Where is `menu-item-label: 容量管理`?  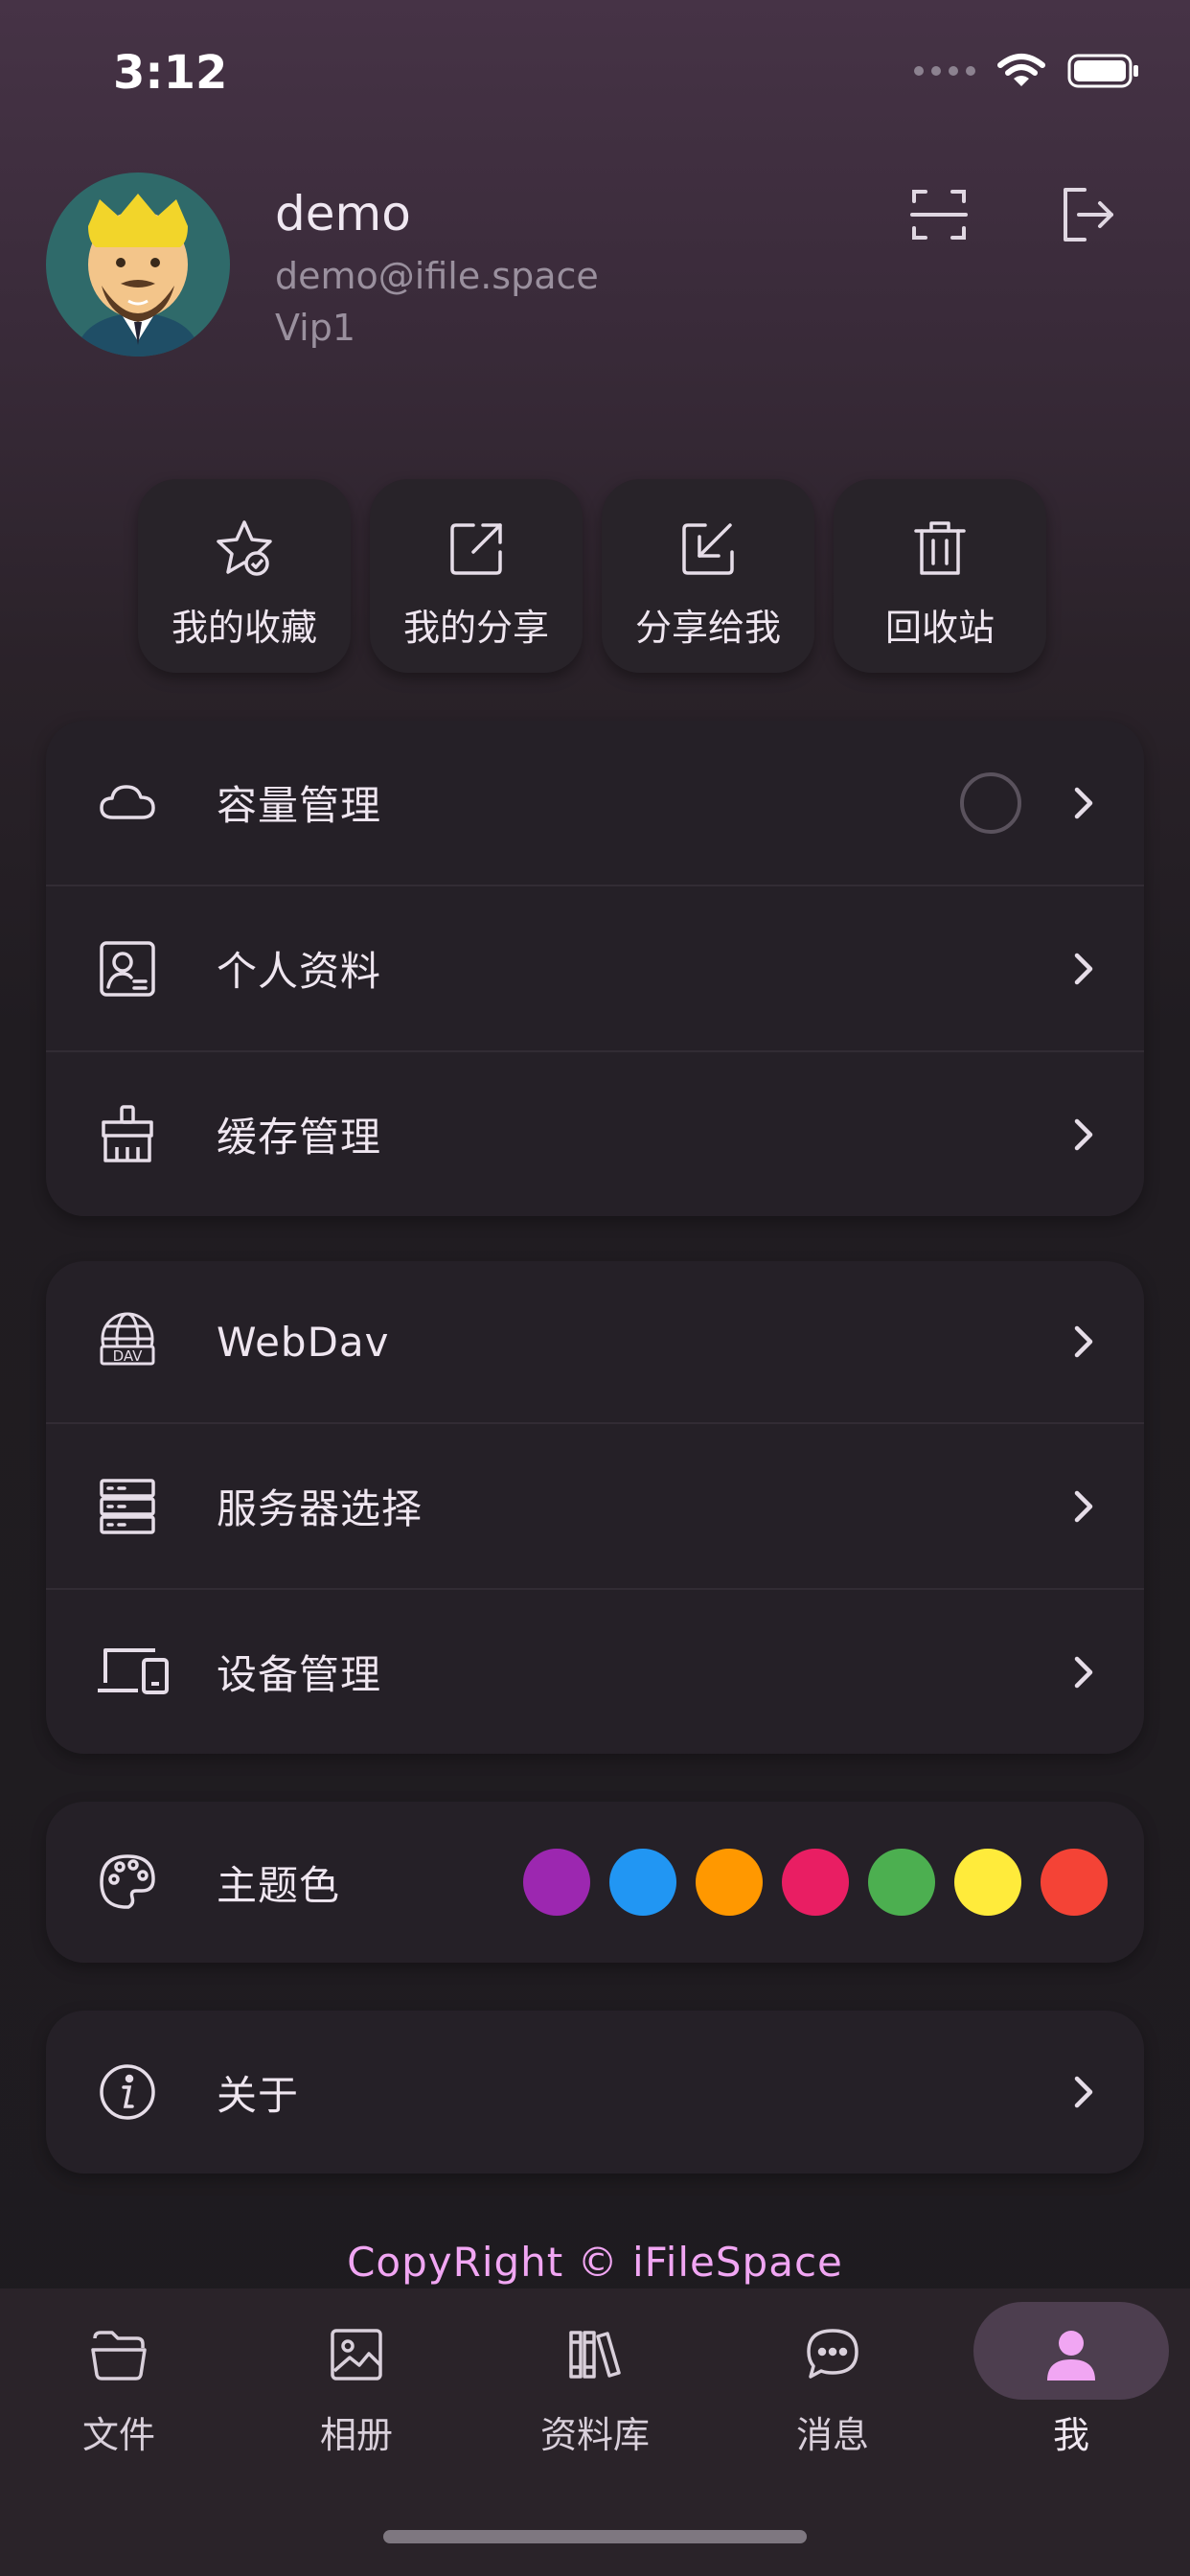 menu-item-label: 容量管理 is located at coordinates (300, 805).